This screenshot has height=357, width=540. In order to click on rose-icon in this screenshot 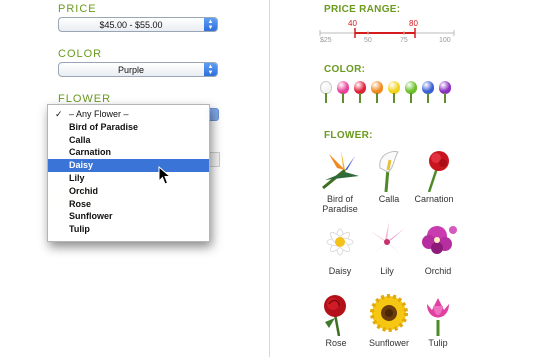, I will do `click(336, 314)`.